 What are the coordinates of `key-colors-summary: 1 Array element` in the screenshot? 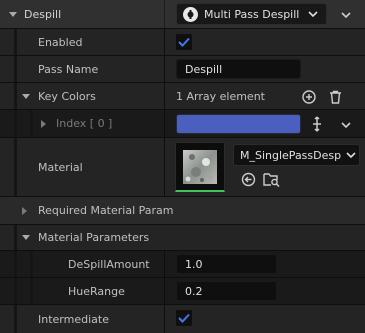 It's located at (220, 96).